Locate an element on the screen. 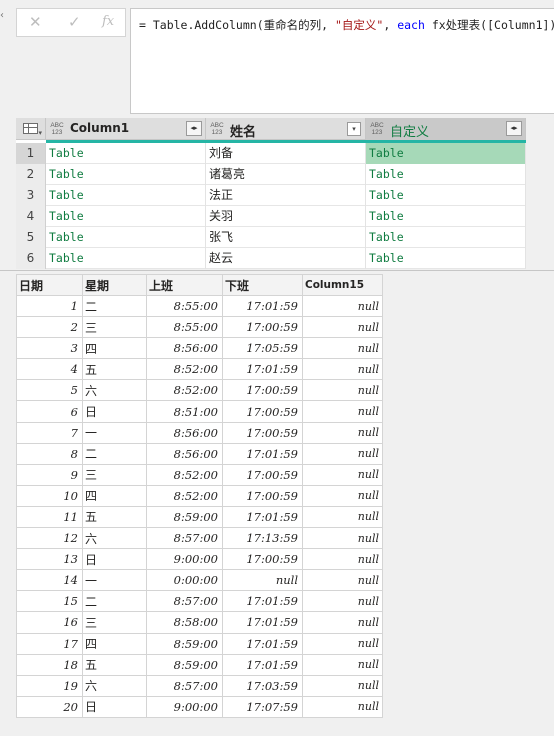 The height and width of the screenshot is (736, 554). date-cell: 19 is located at coordinates (49, 685).